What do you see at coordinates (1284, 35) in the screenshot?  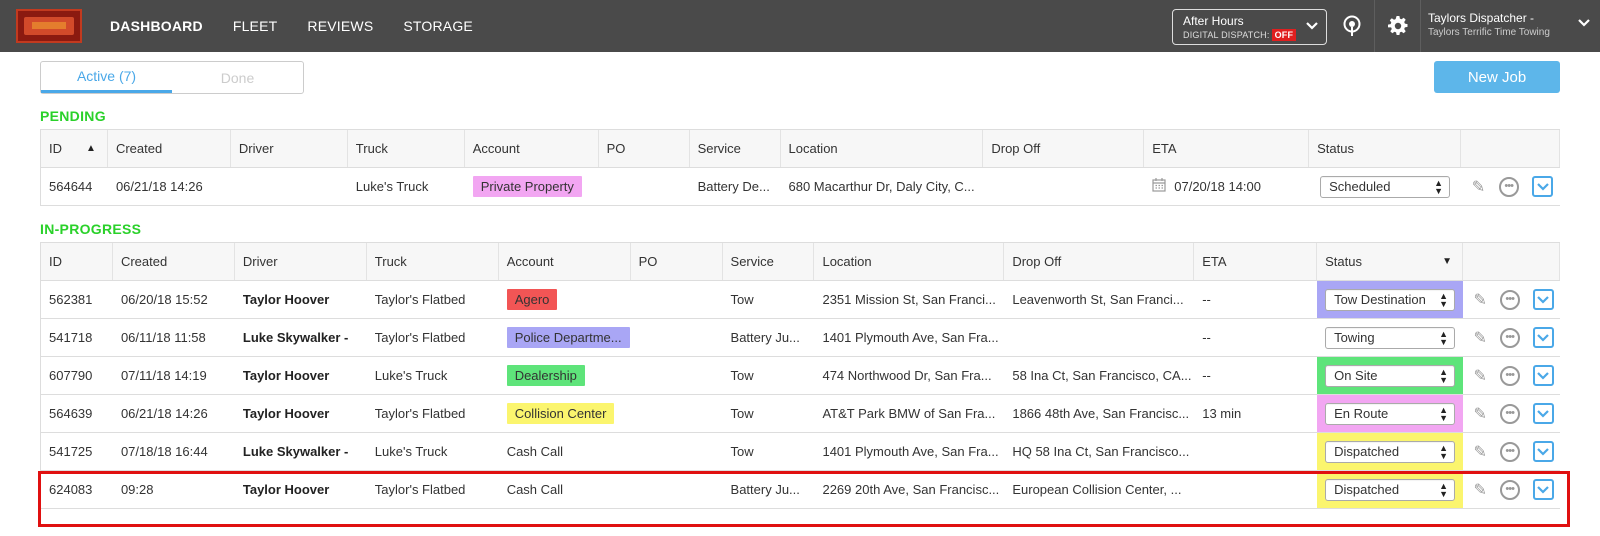 I see `digital-dispatch-state-badge: OFF` at bounding box center [1284, 35].